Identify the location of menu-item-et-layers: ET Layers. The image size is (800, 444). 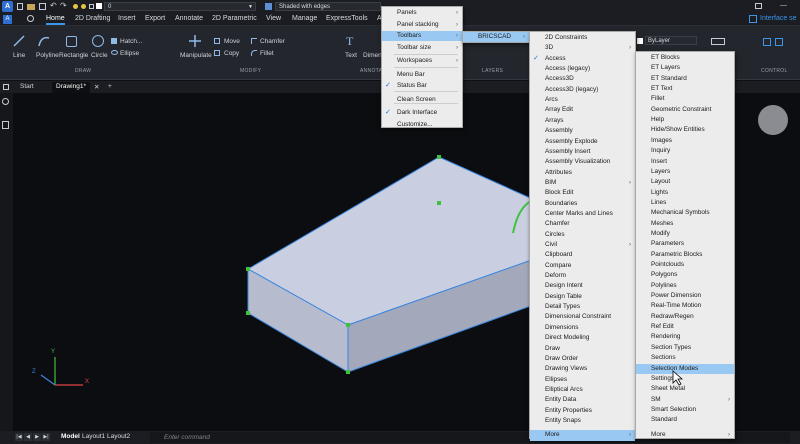
(685, 68).